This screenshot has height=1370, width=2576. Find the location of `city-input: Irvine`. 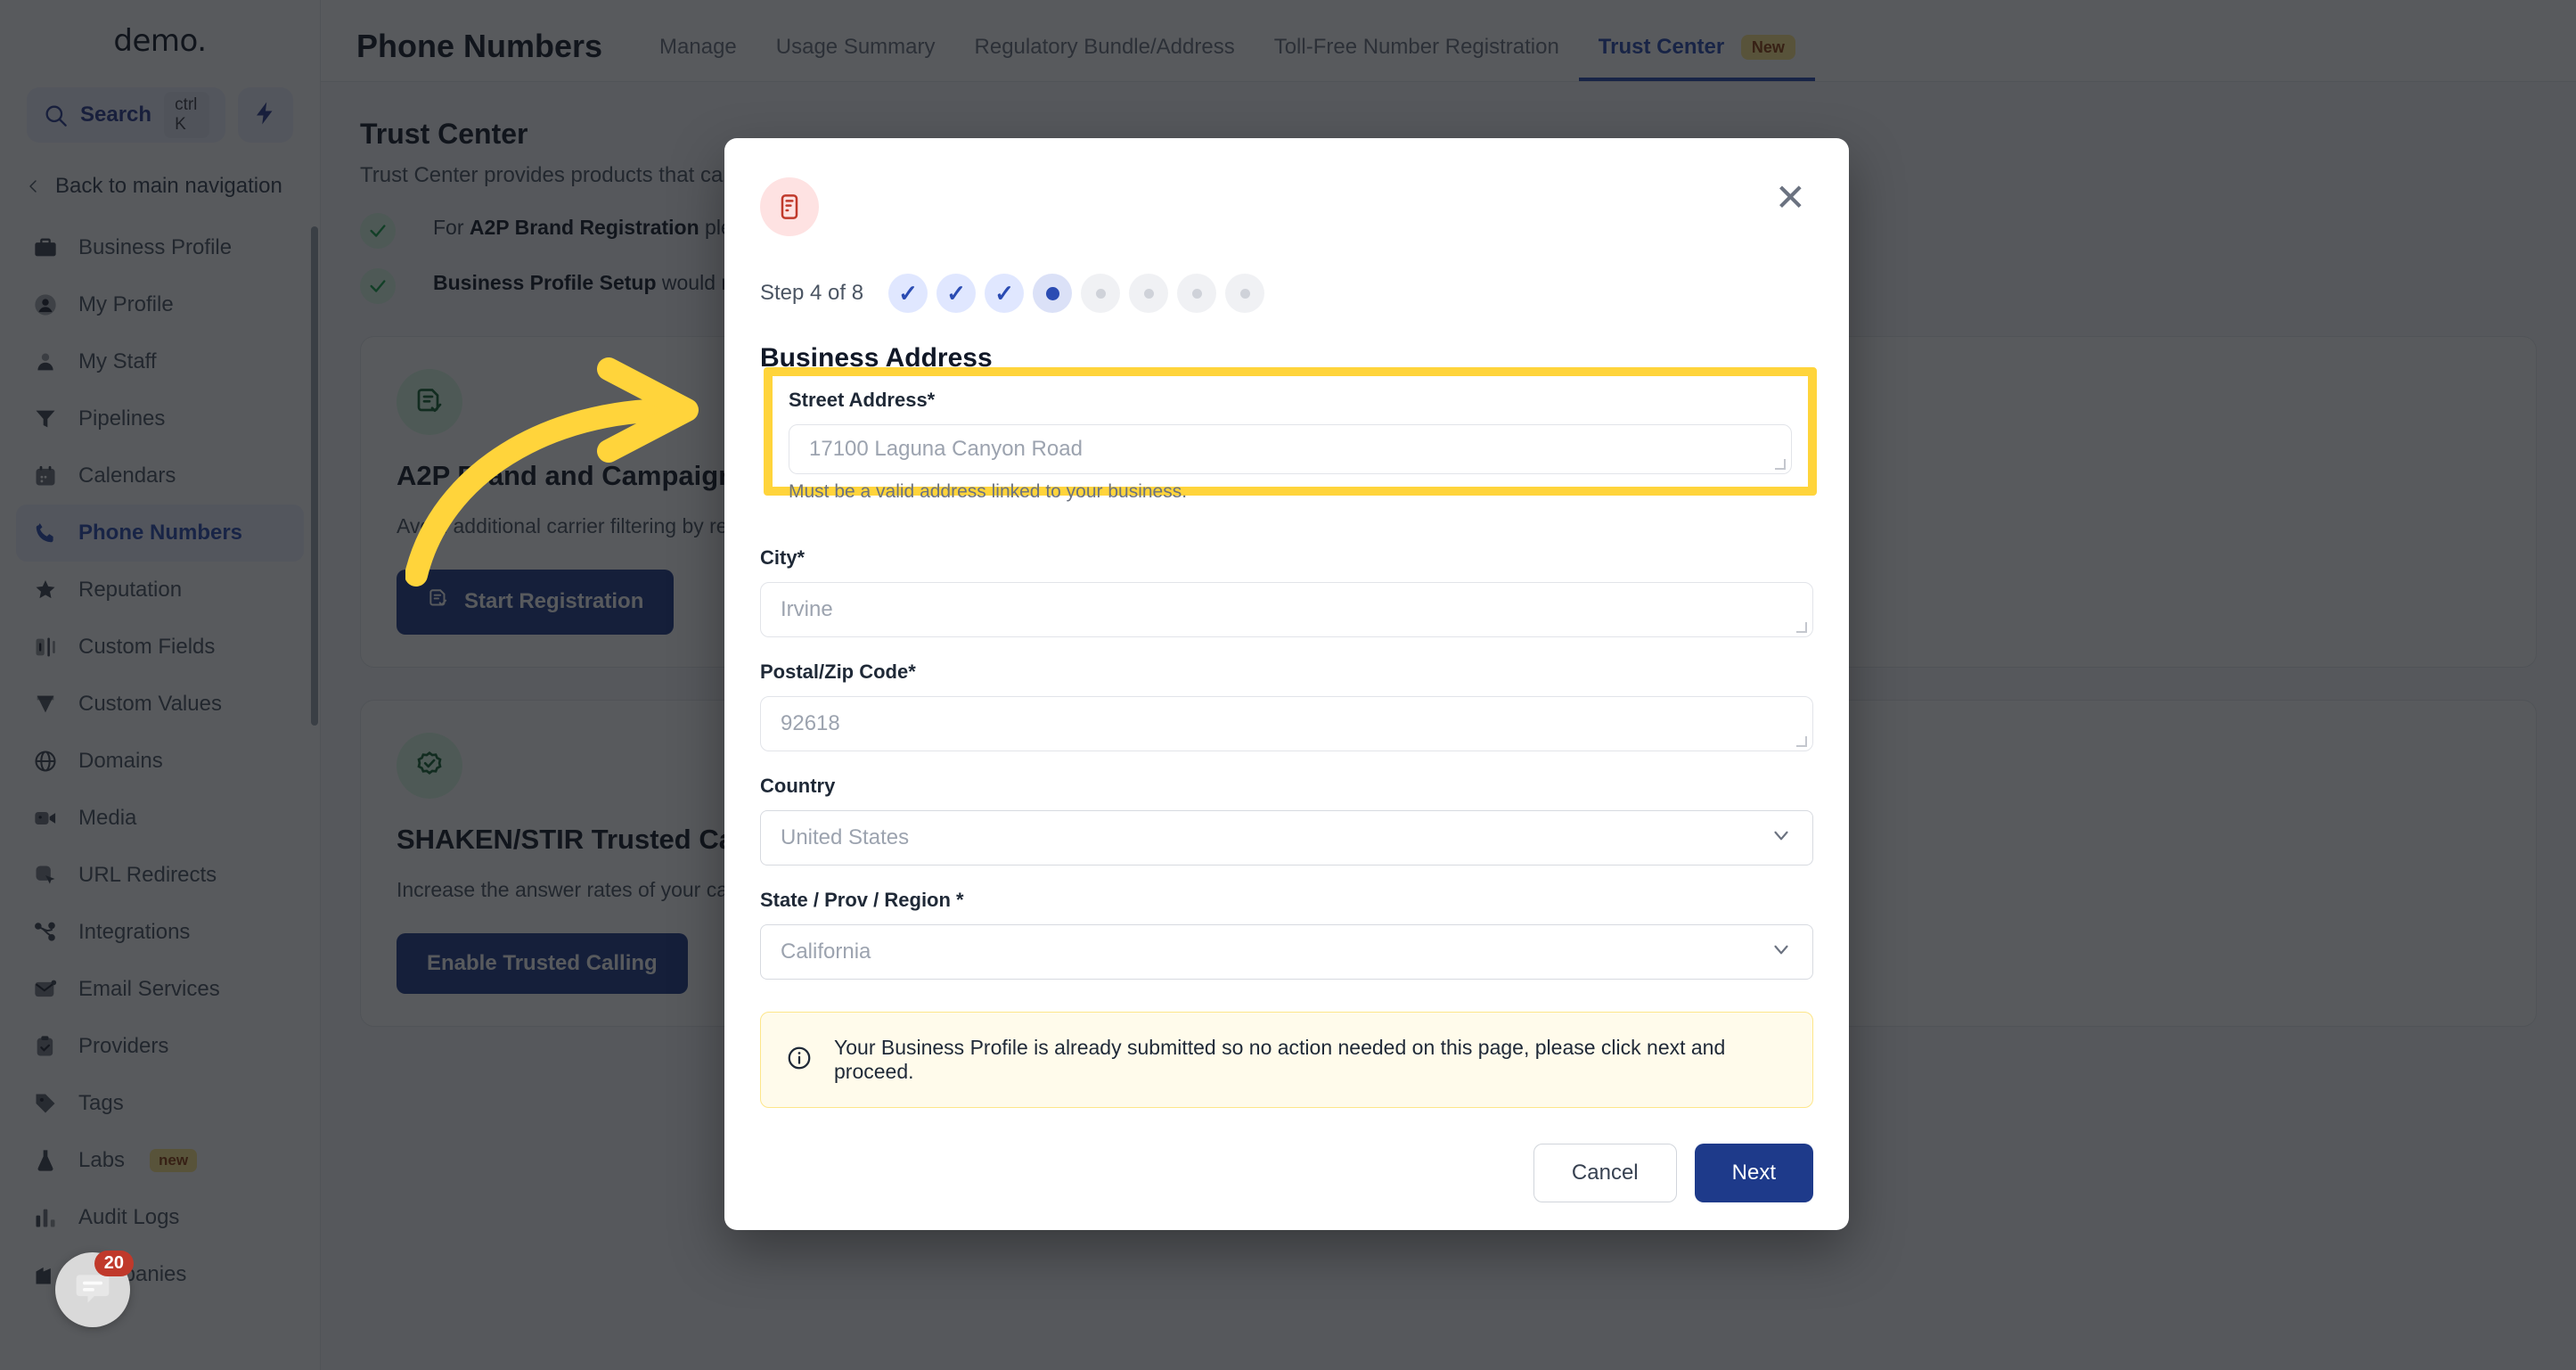

city-input: Irvine is located at coordinates (1286, 609).